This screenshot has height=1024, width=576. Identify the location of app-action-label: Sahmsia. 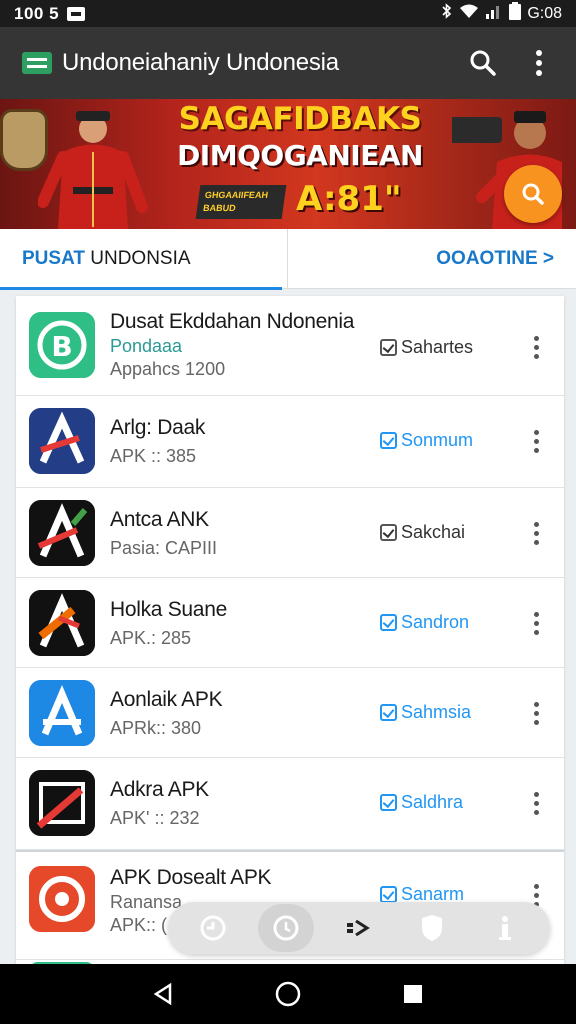
(436, 712).